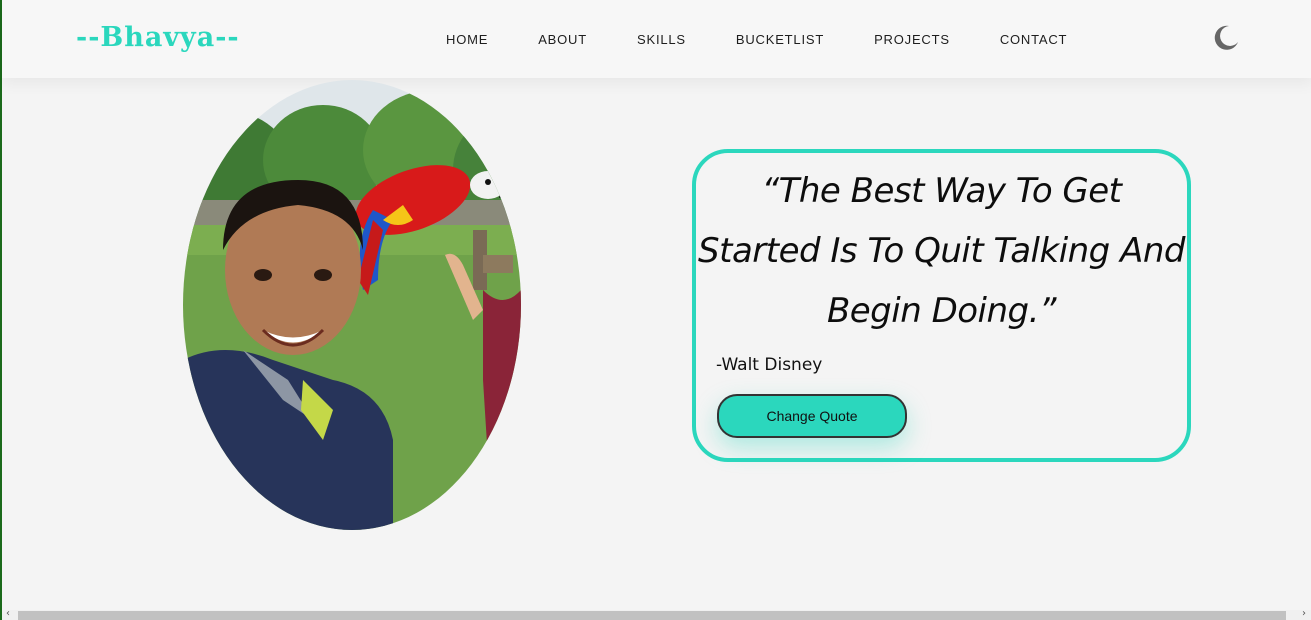 The width and height of the screenshot is (1311, 620). What do you see at coordinates (661, 39) in the screenshot?
I see `nav-item-skills: SKILLS` at bounding box center [661, 39].